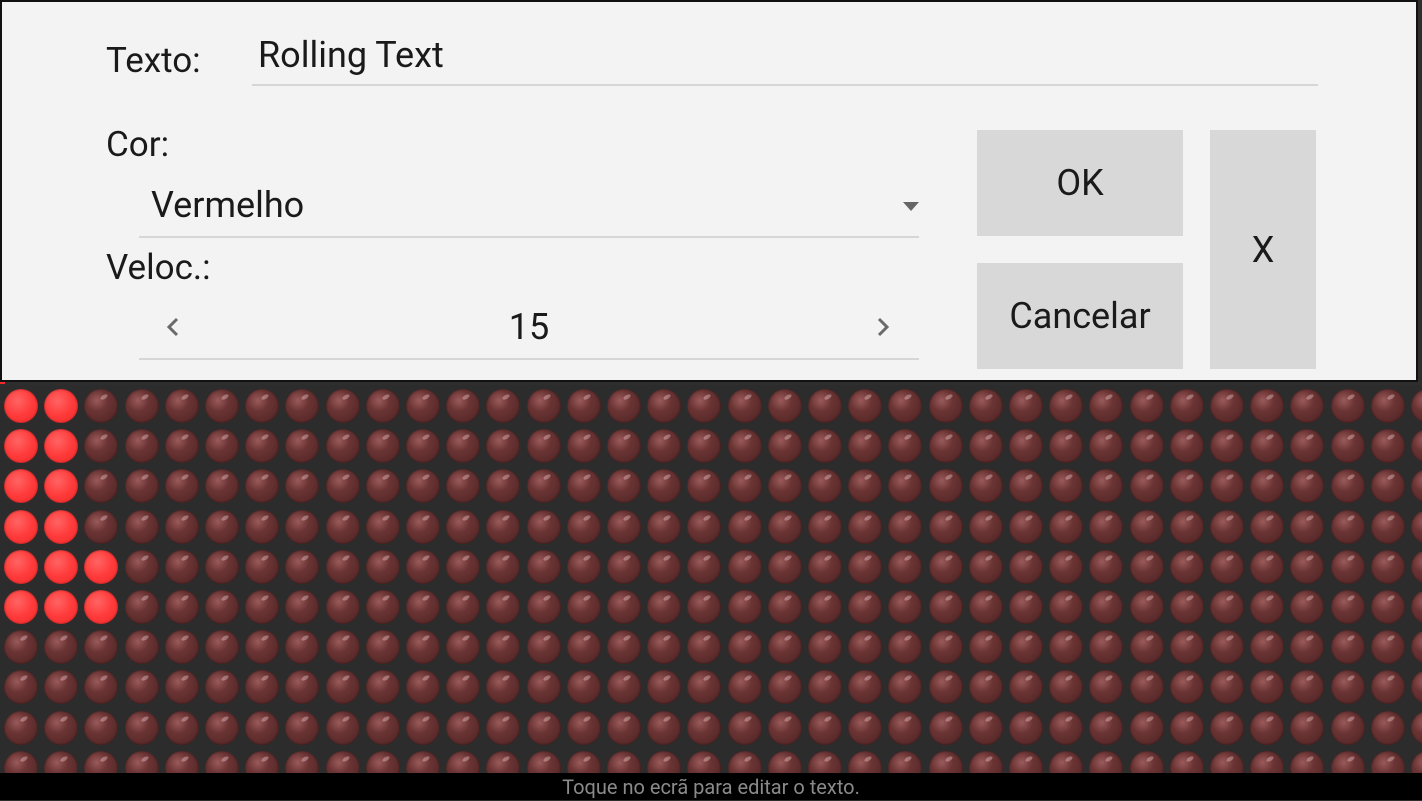 The image size is (1422, 801). I want to click on speed-label: Veloc.:, so click(158, 267).